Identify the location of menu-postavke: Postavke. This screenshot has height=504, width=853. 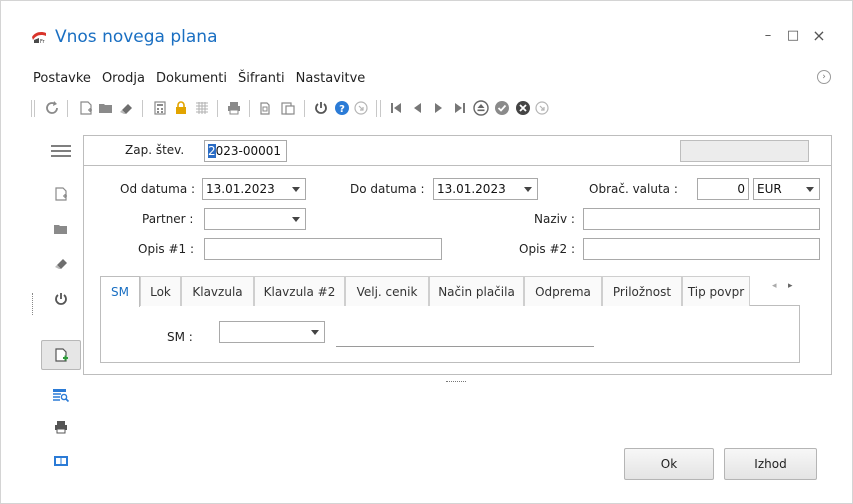
(62, 80).